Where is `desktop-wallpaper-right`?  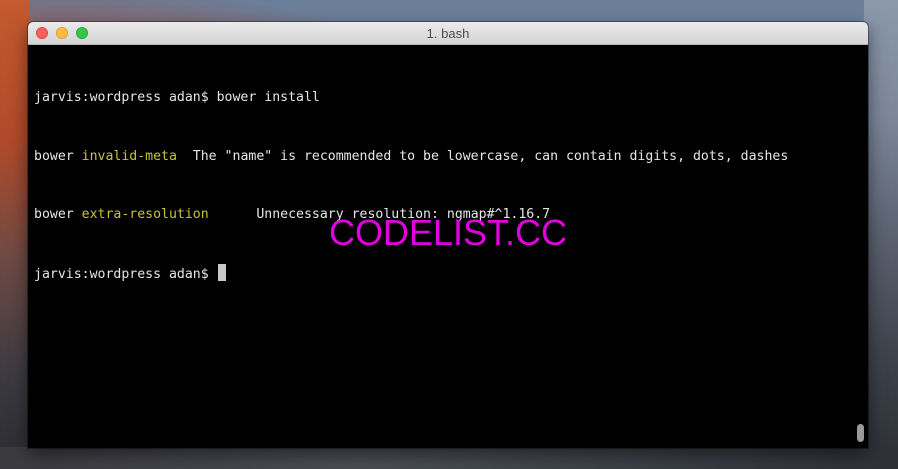
desktop-wallpaper-right is located at coordinates (881, 234).